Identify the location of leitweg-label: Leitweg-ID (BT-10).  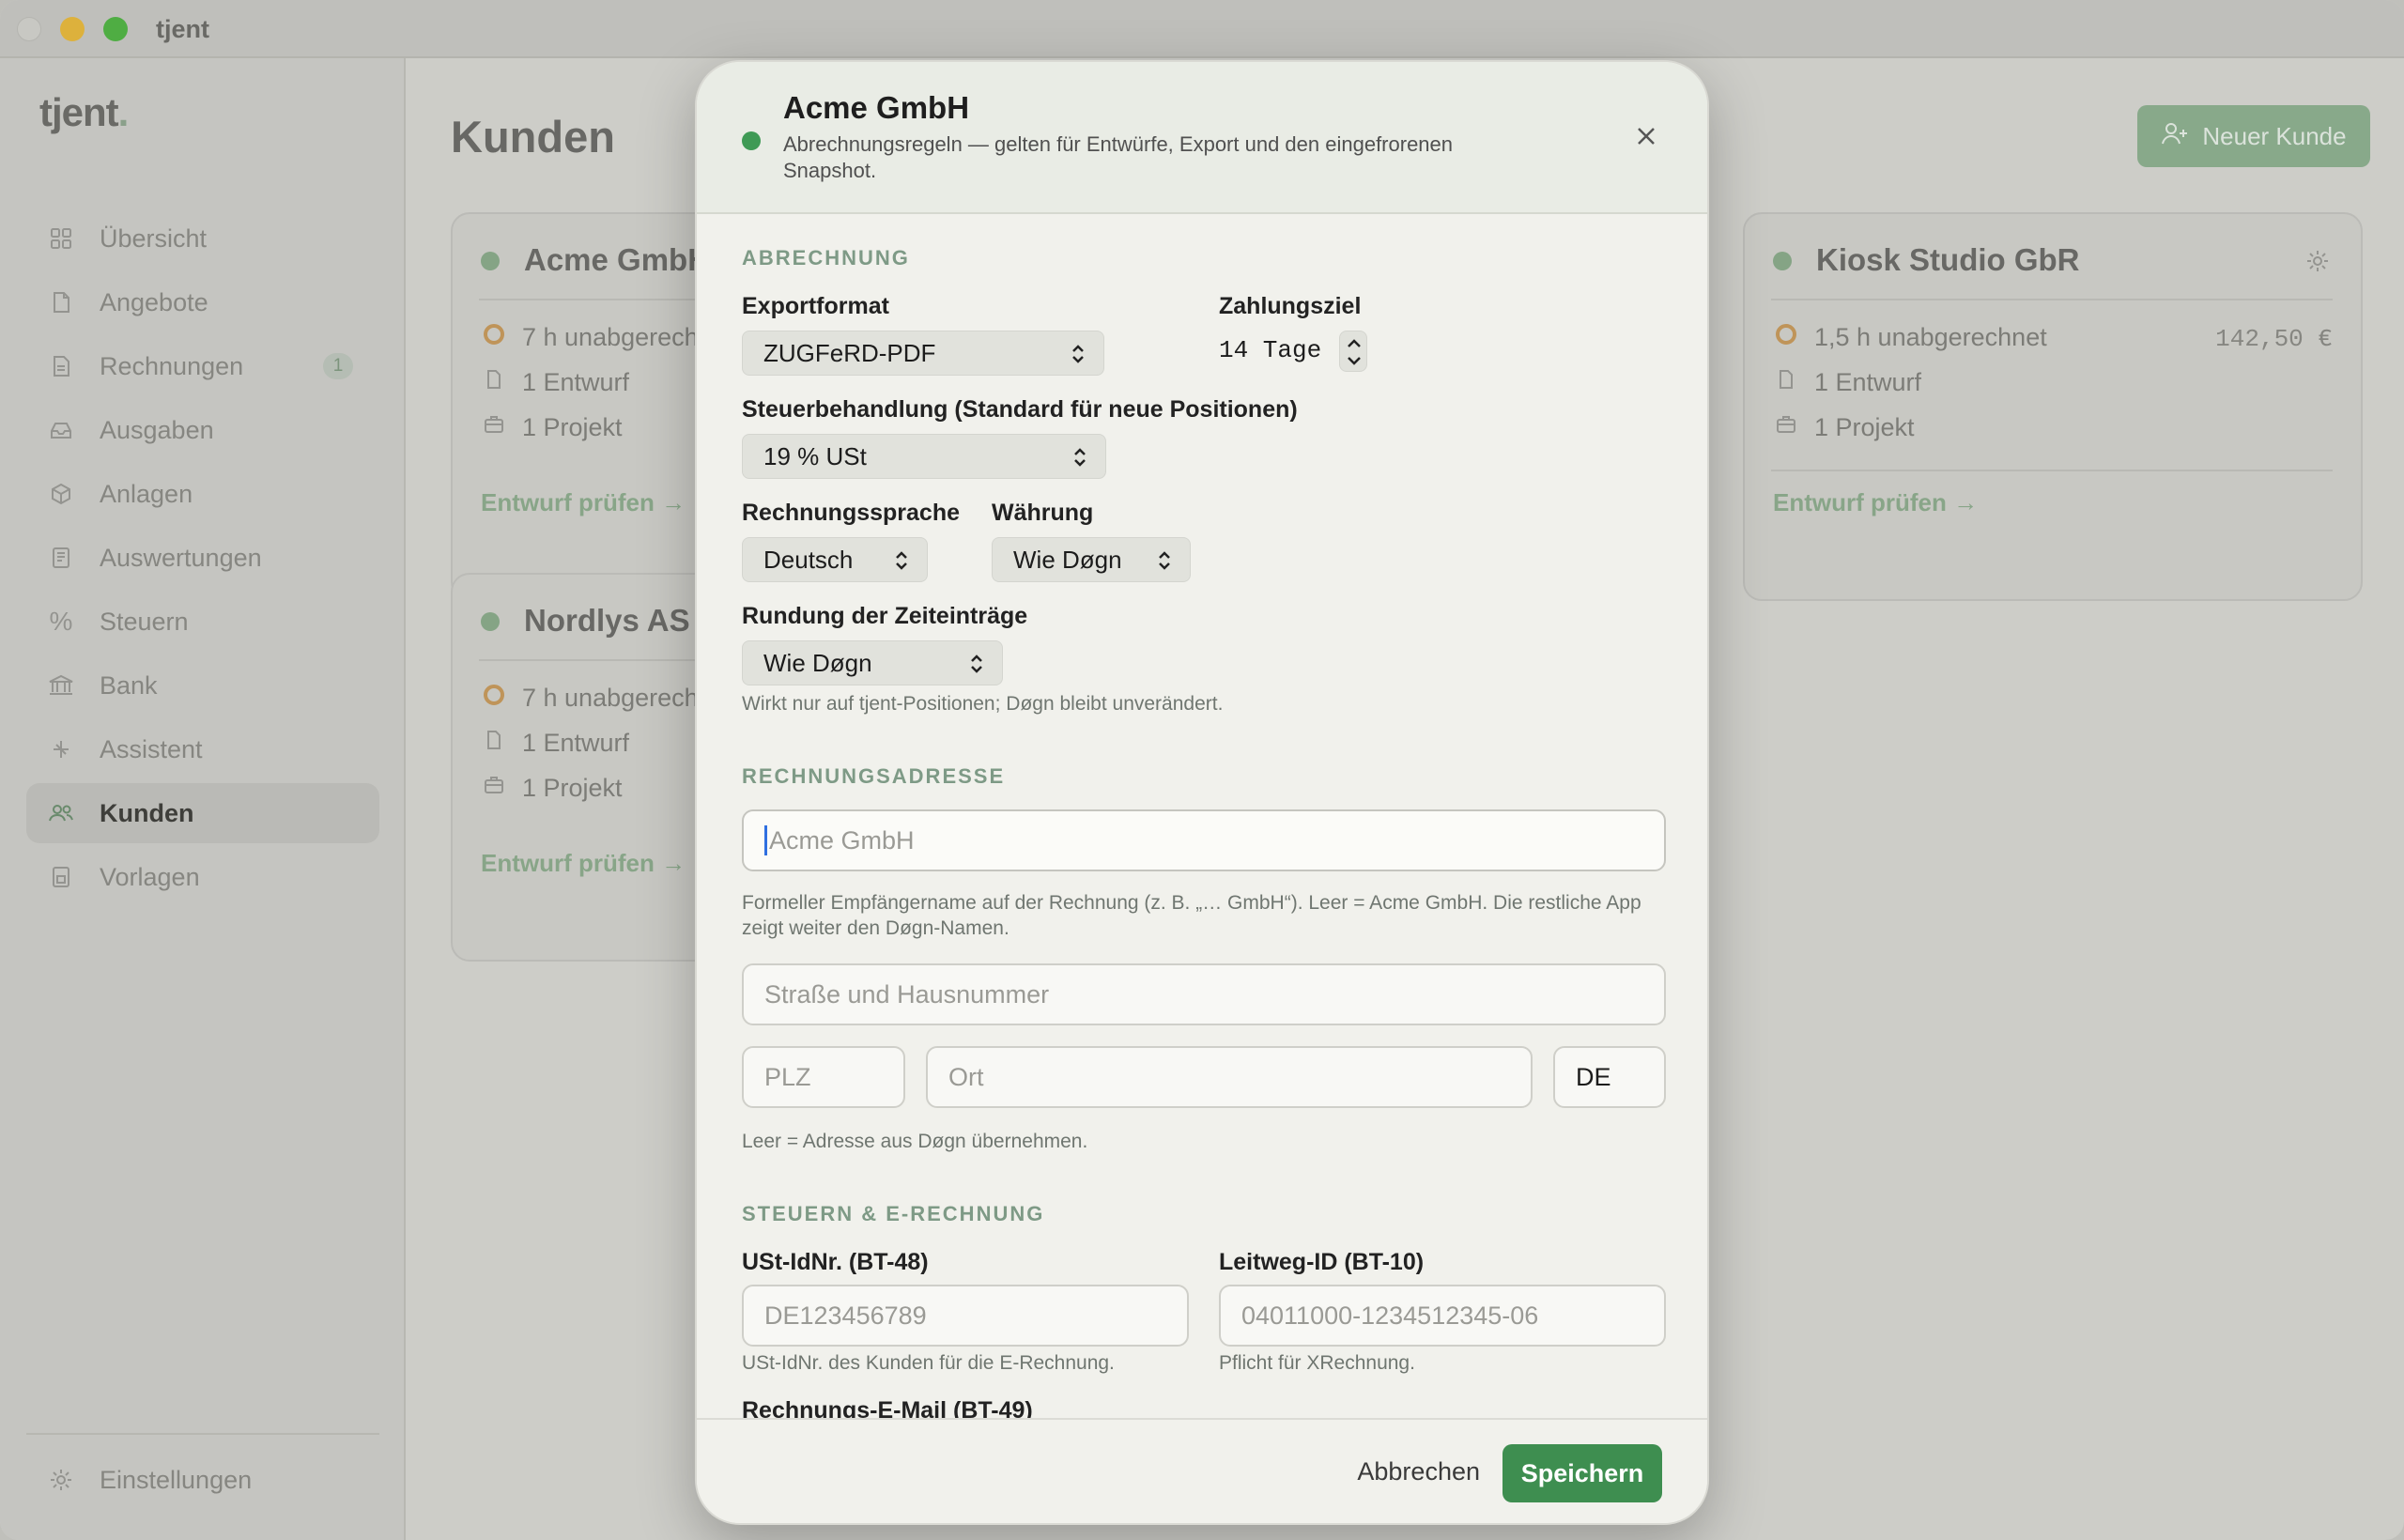
(1322, 1262).